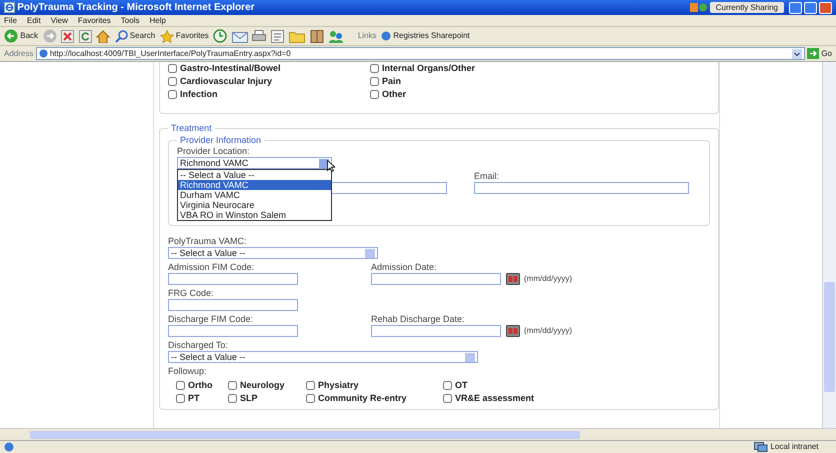 This screenshot has width=836, height=453. I want to click on links-label: Links, so click(367, 36).